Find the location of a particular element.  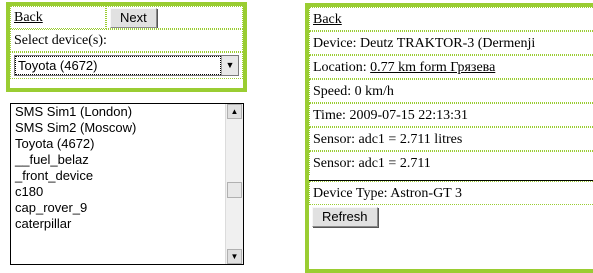

dropdown-option: c180 is located at coordinates (118, 192).